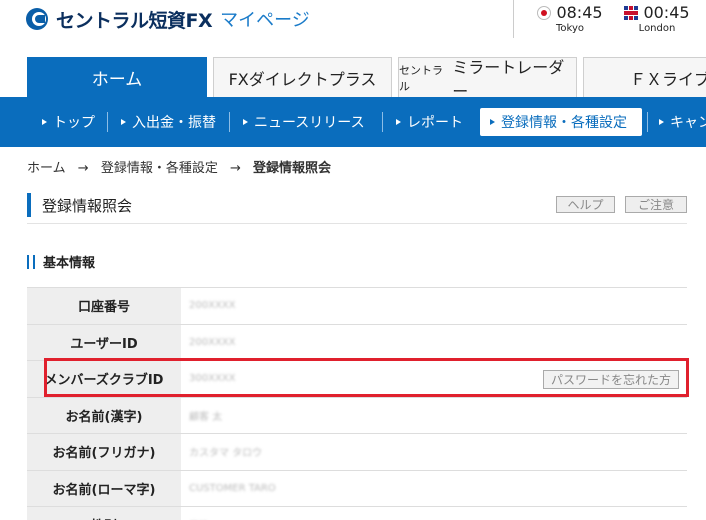 The height and width of the screenshot is (520, 706). What do you see at coordinates (69, 263) in the screenshot?
I see `section-title: 基本情報` at bounding box center [69, 263].